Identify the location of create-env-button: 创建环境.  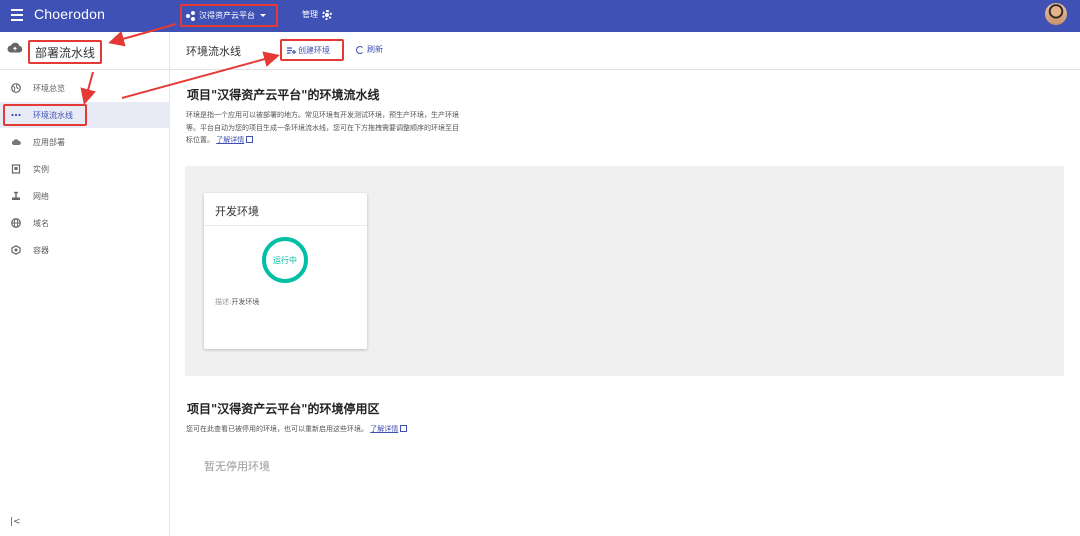
(312, 50).